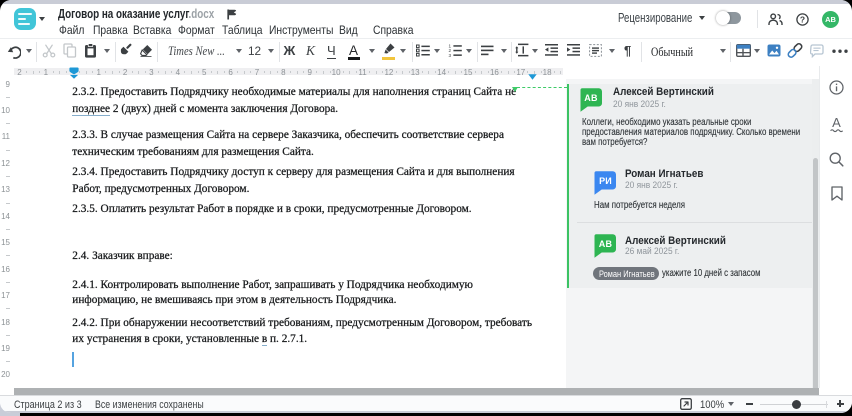 Image resolution: width=852 pixels, height=416 pixels. What do you see at coordinates (450, 55) in the screenshot?
I see `svg-text: 3` at bounding box center [450, 55].